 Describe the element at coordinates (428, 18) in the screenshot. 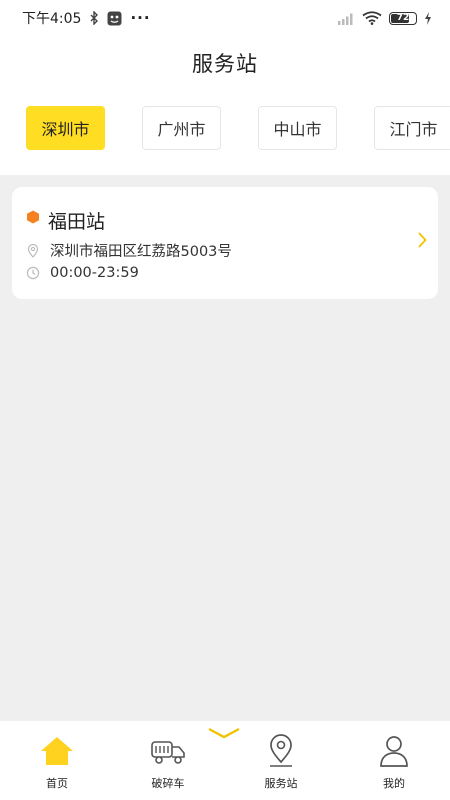

I see `charging-icon` at that location.